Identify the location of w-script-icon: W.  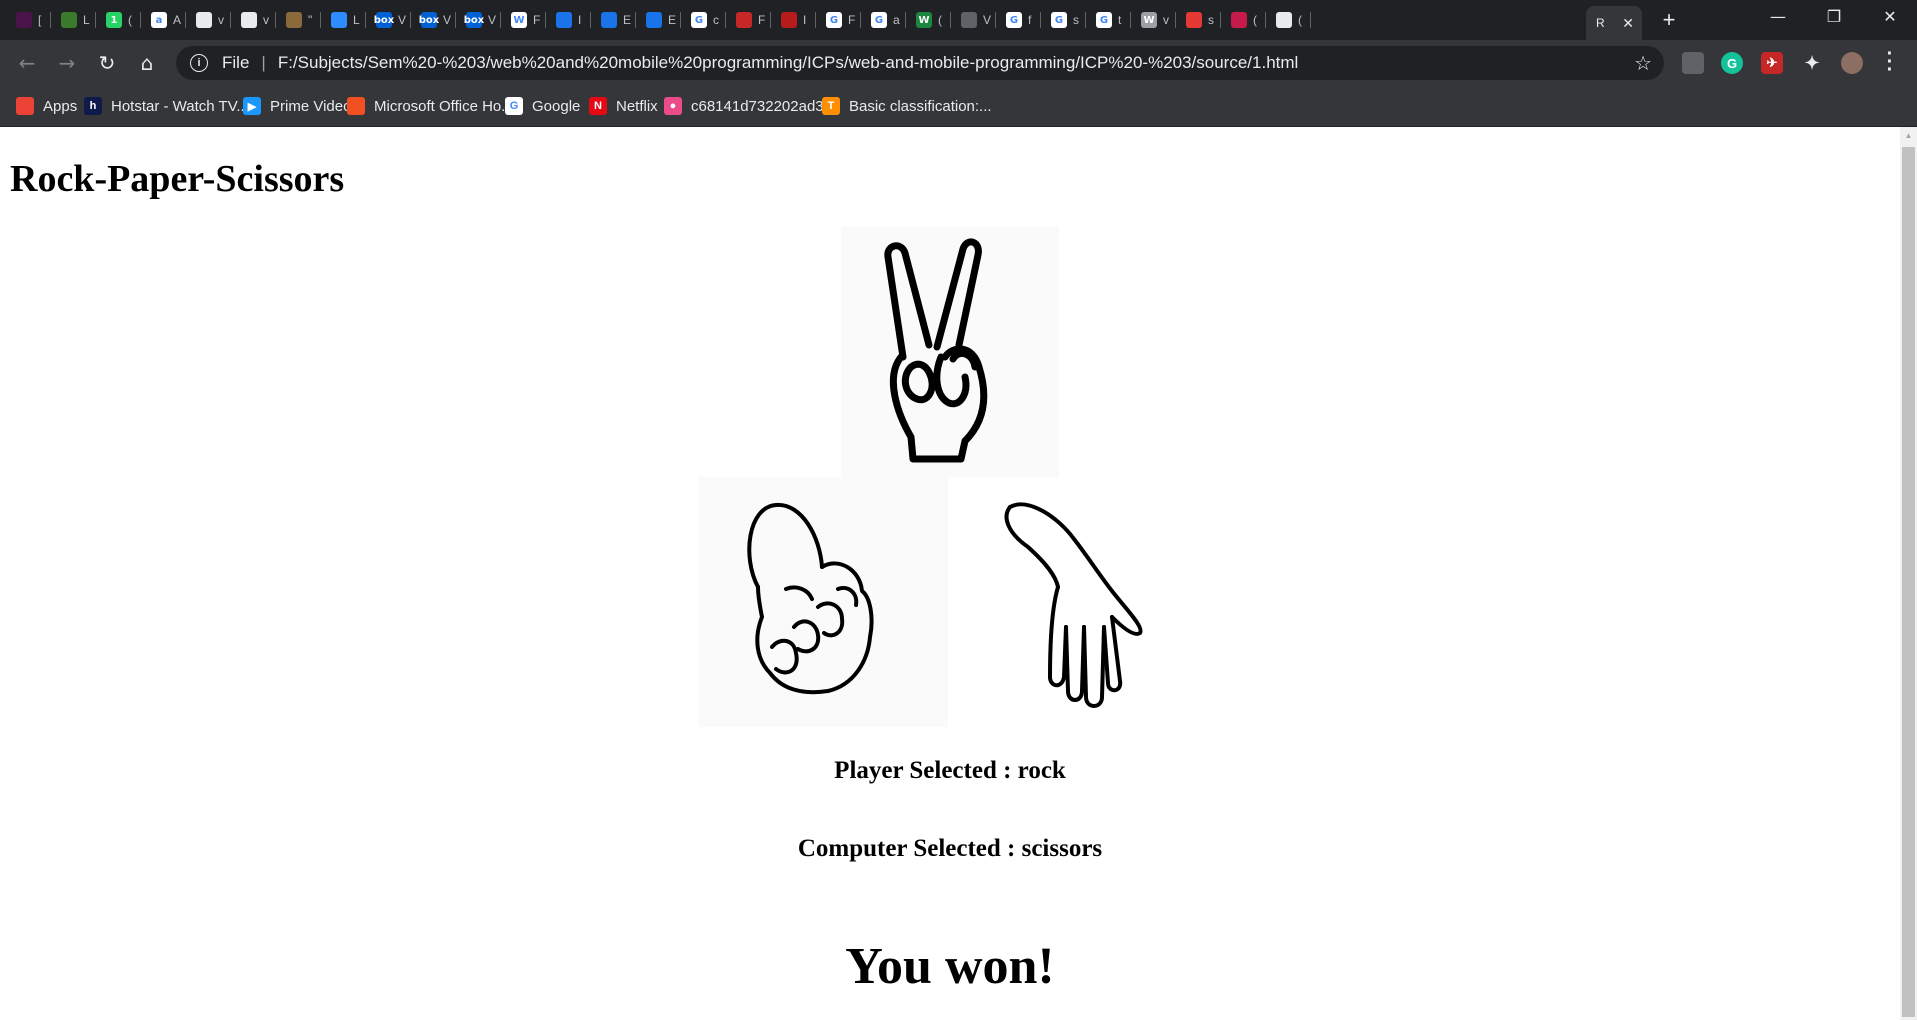
(1149, 20).